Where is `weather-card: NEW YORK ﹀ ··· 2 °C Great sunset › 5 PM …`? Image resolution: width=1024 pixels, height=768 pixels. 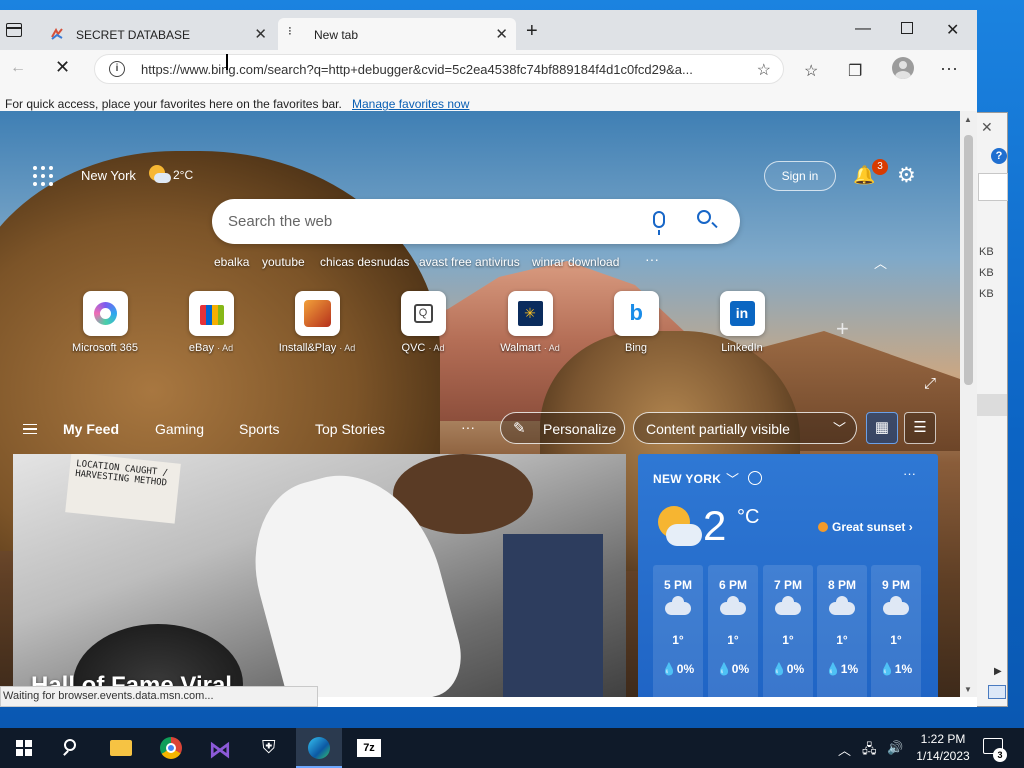 weather-card: NEW YORK ﹀ ··· 2 °C Great sunset › 5 PM … is located at coordinates (788, 575).